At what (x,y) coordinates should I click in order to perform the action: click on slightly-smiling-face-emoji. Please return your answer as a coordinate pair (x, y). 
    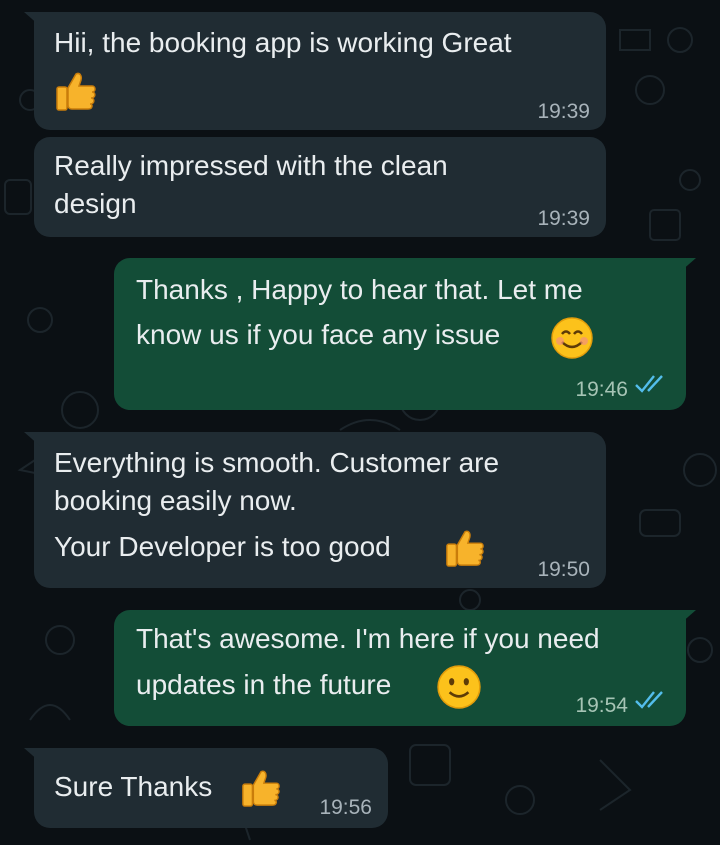
    Looking at the image, I should click on (459, 689).